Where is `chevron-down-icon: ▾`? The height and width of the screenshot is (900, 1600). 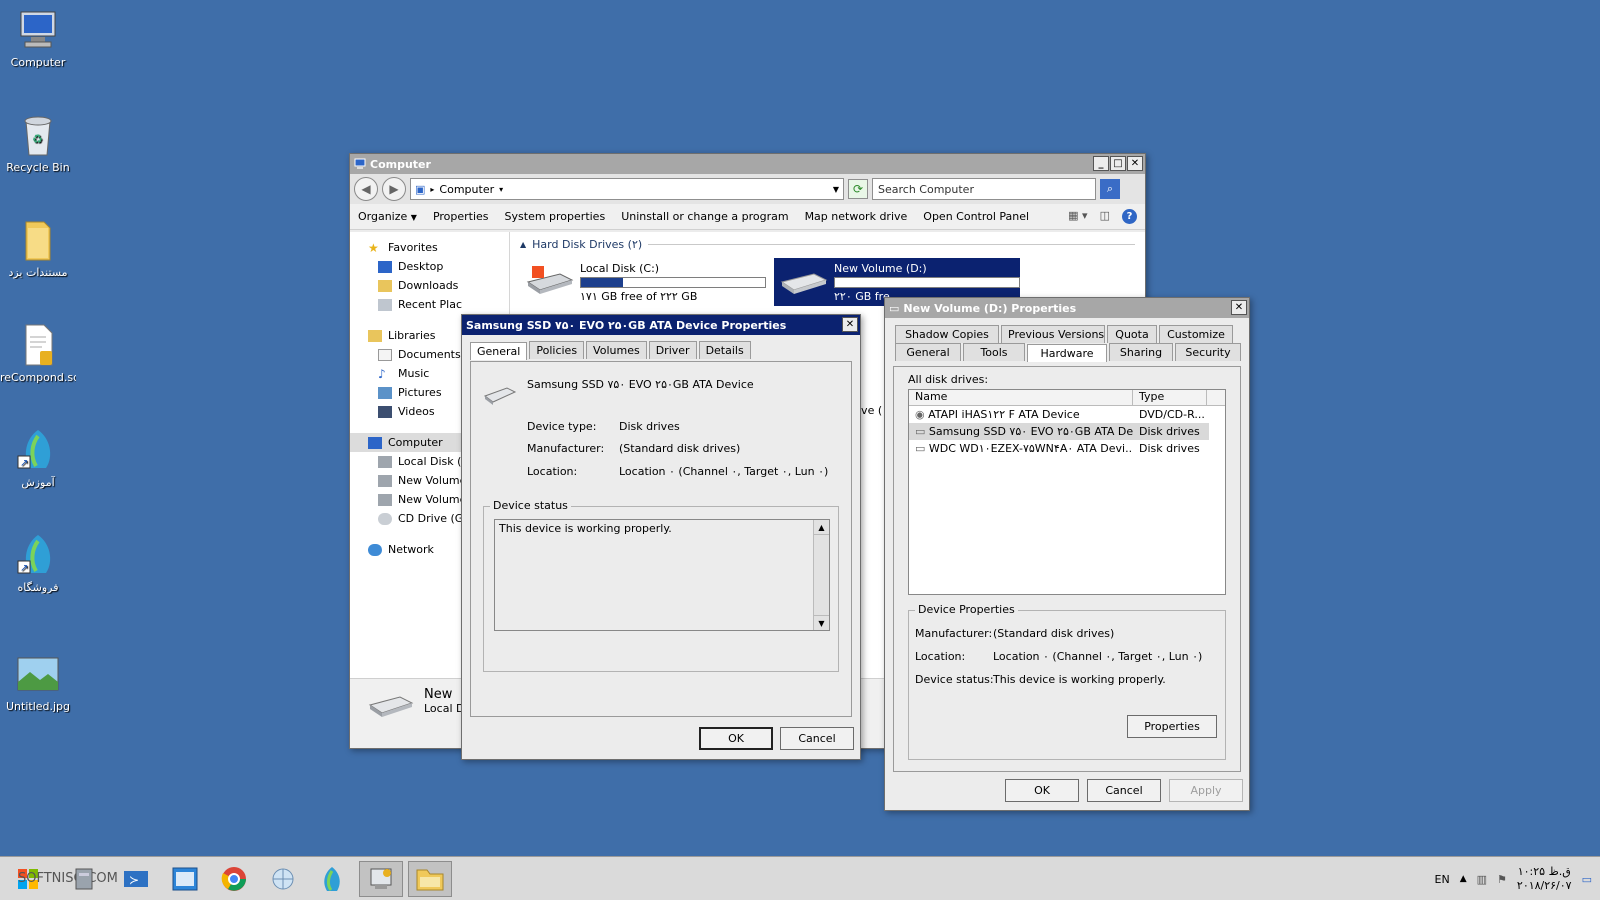
chevron-down-icon: ▾ is located at coordinates (501, 189).